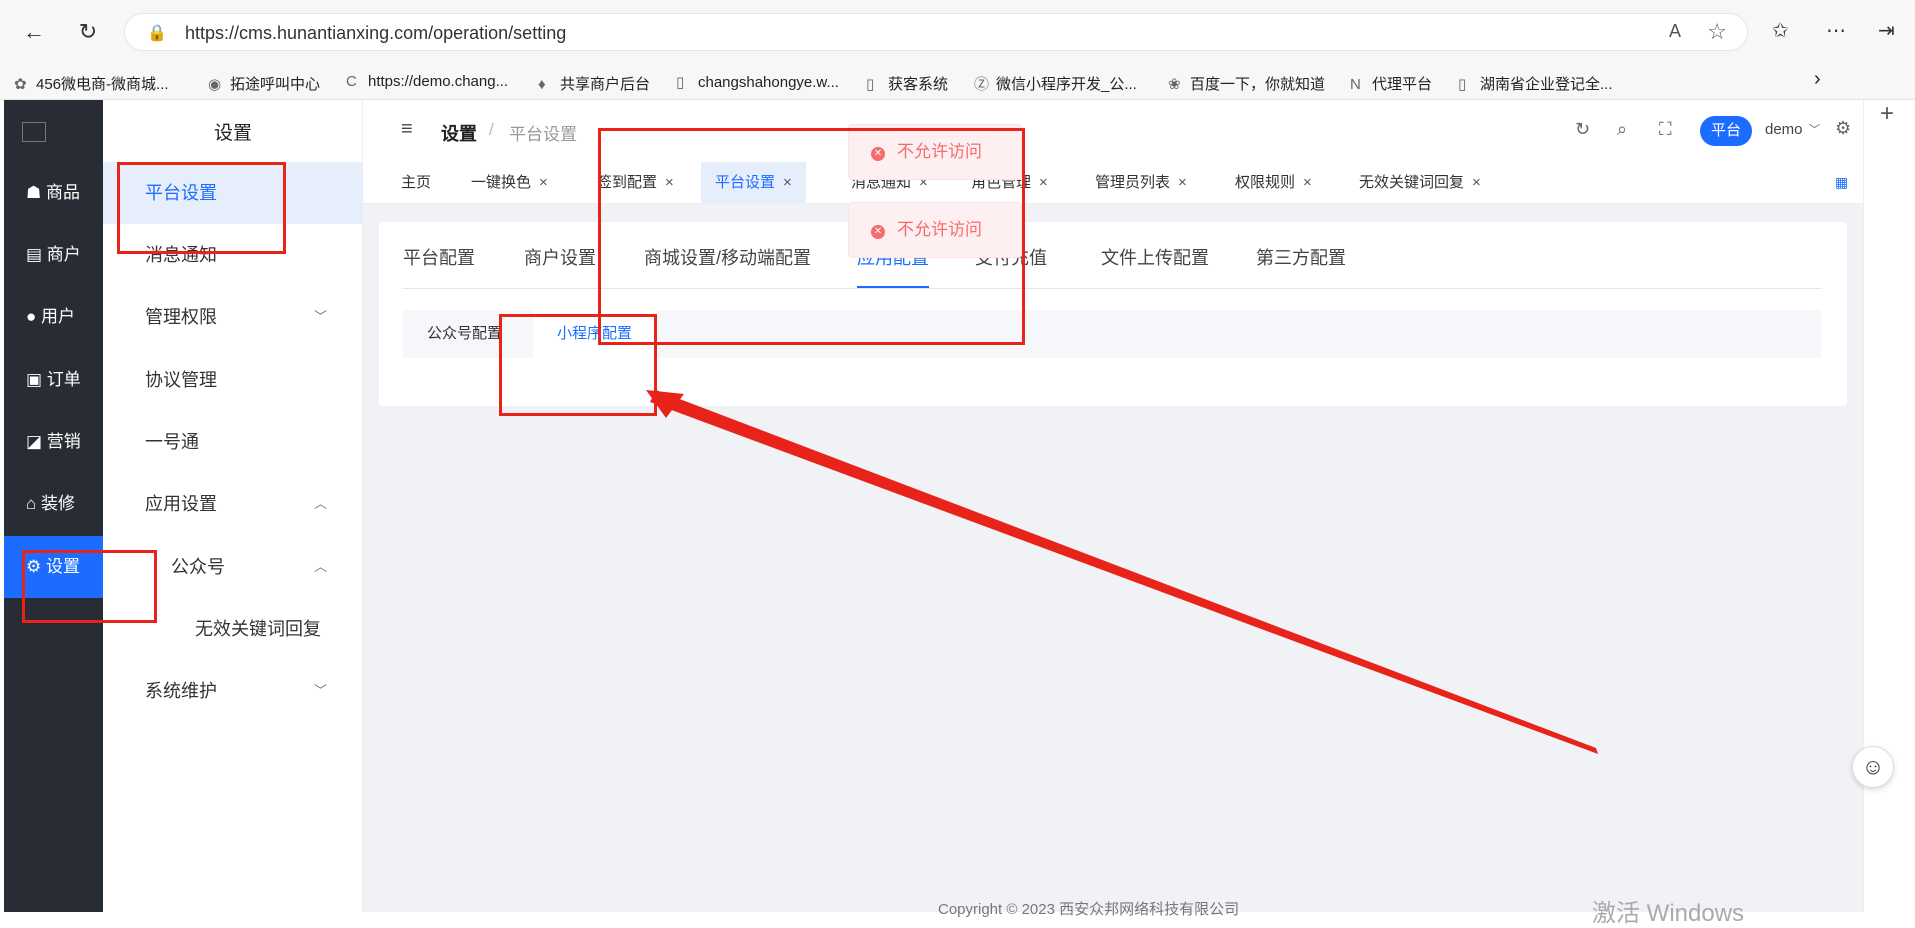 The width and height of the screenshot is (1915, 928). What do you see at coordinates (1873, 767) in the screenshot?
I see `assistant-avatar: ☺` at bounding box center [1873, 767].